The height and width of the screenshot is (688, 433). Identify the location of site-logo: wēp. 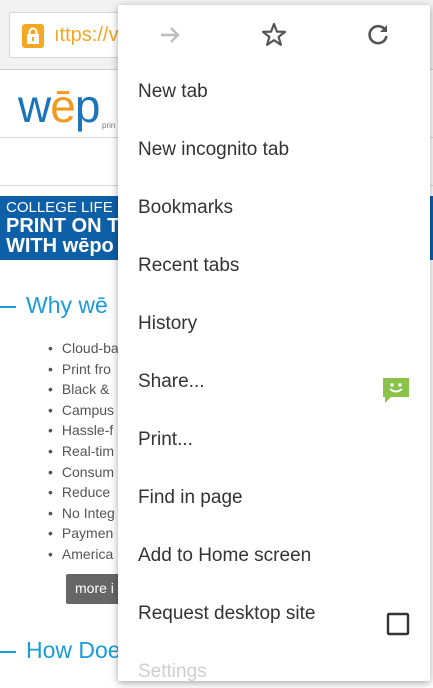
(59, 106).